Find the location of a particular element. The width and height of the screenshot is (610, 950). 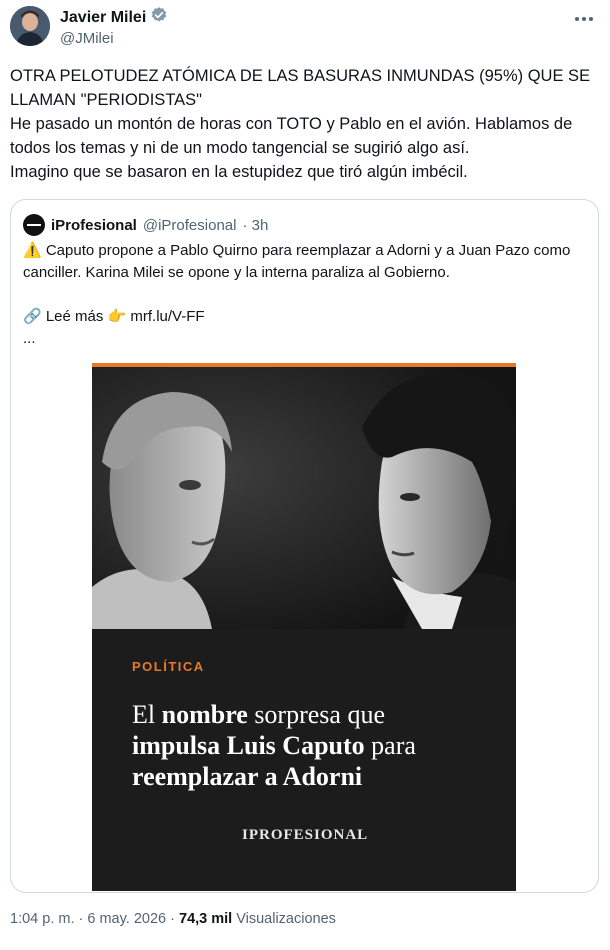

author-avatar is located at coordinates (30, 26).